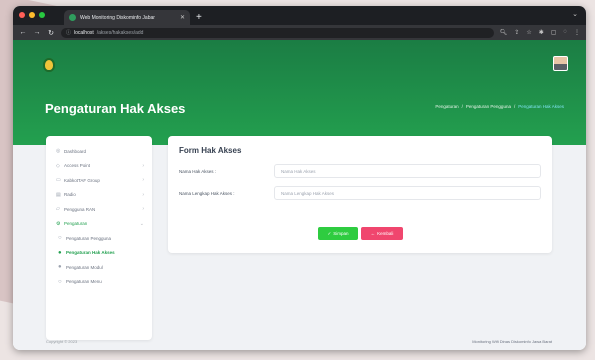 The width and height of the screenshot is (595, 360). Describe the element at coordinates (565, 32) in the screenshot. I see `profile-icon: ◌` at that location.